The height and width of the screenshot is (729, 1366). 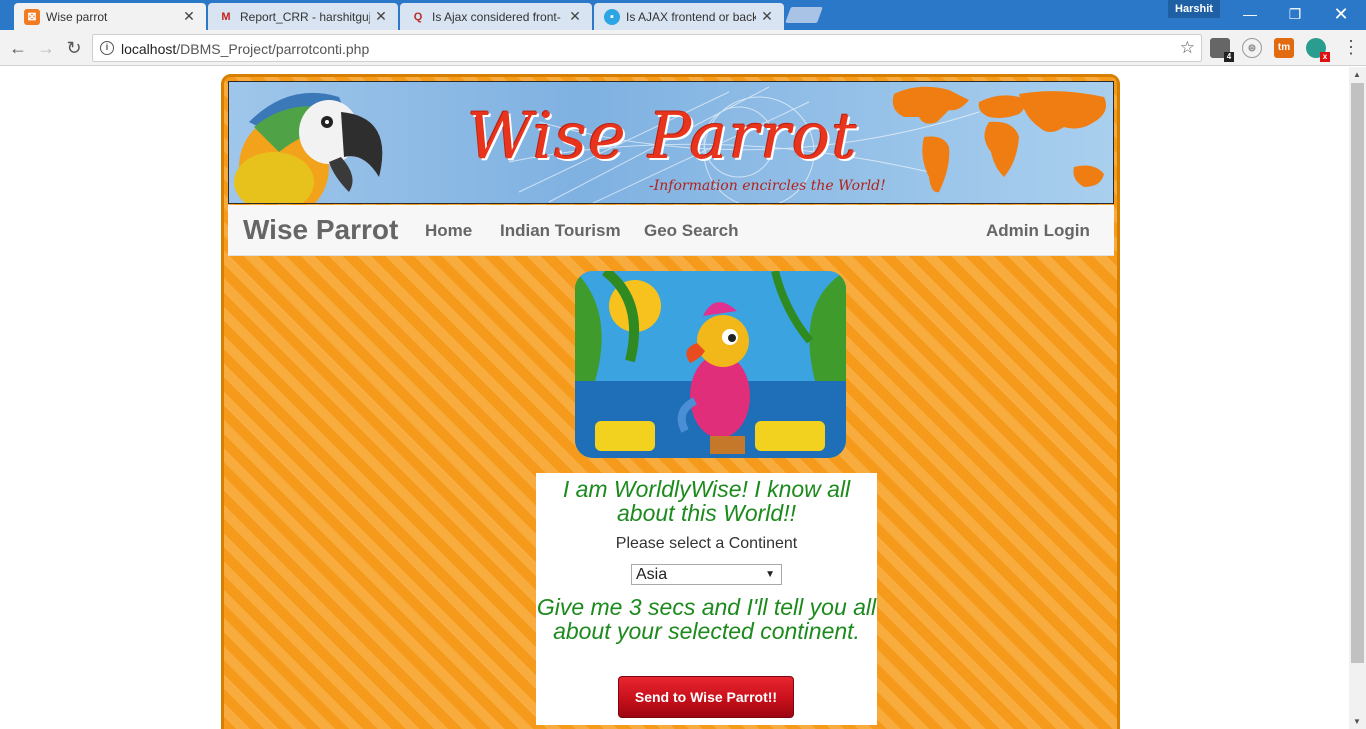 What do you see at coordinates (560, 231) in the screenshot?
I see `nav-indian-tourism: Indian Tourism` at bounding box center [560, 231].